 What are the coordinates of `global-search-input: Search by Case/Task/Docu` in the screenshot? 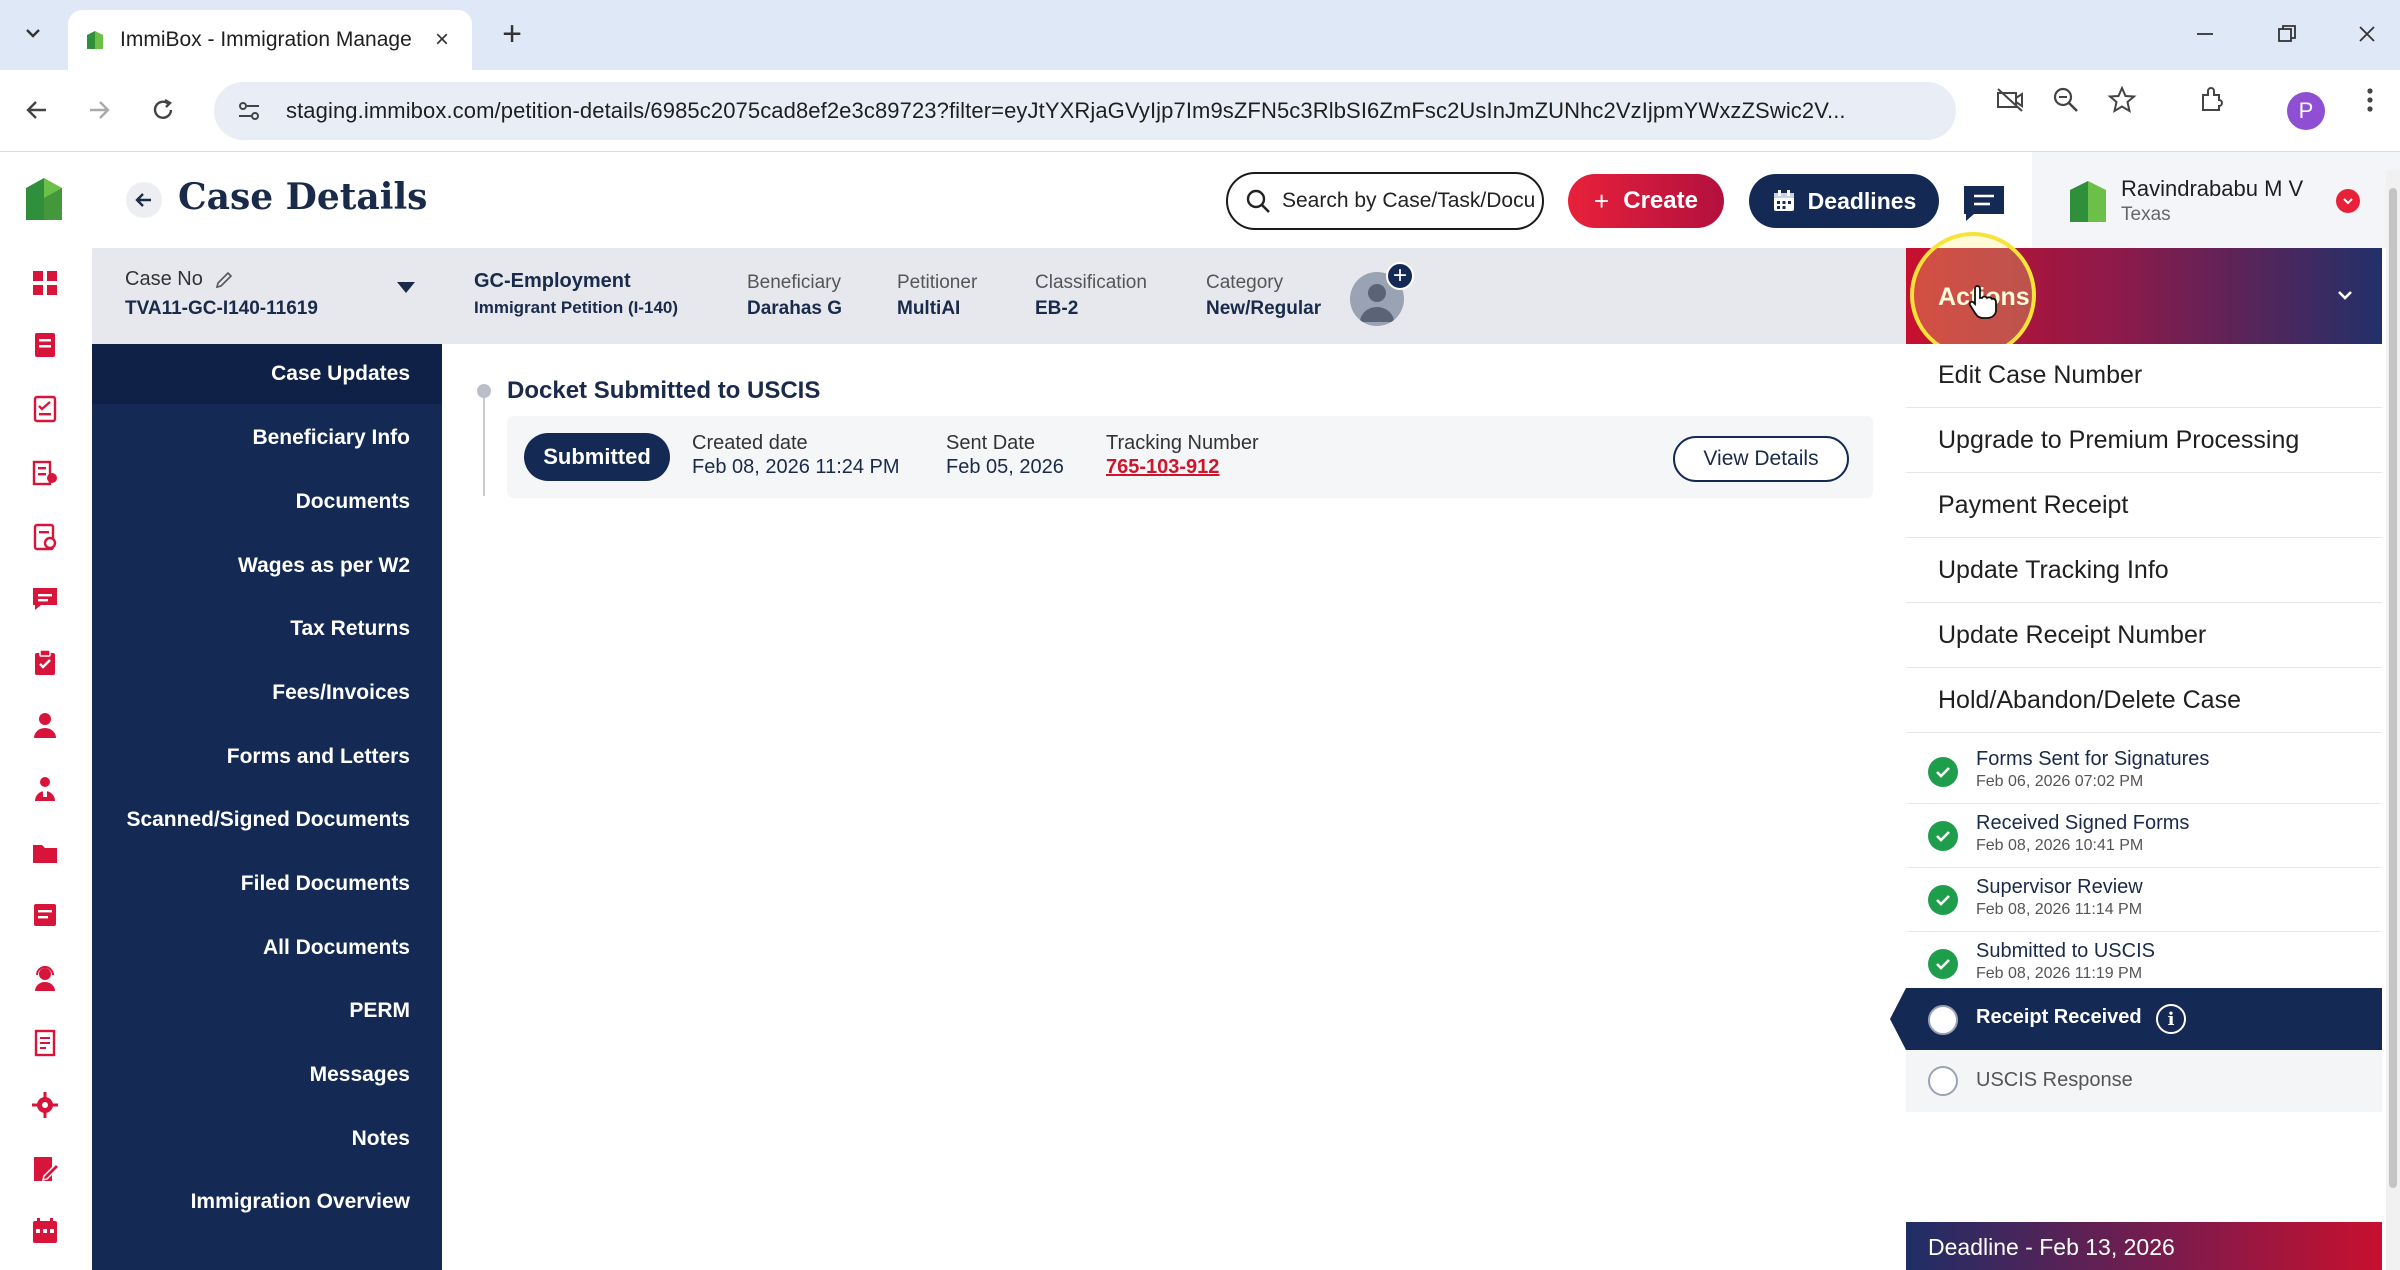 It's located at (1385, 201).